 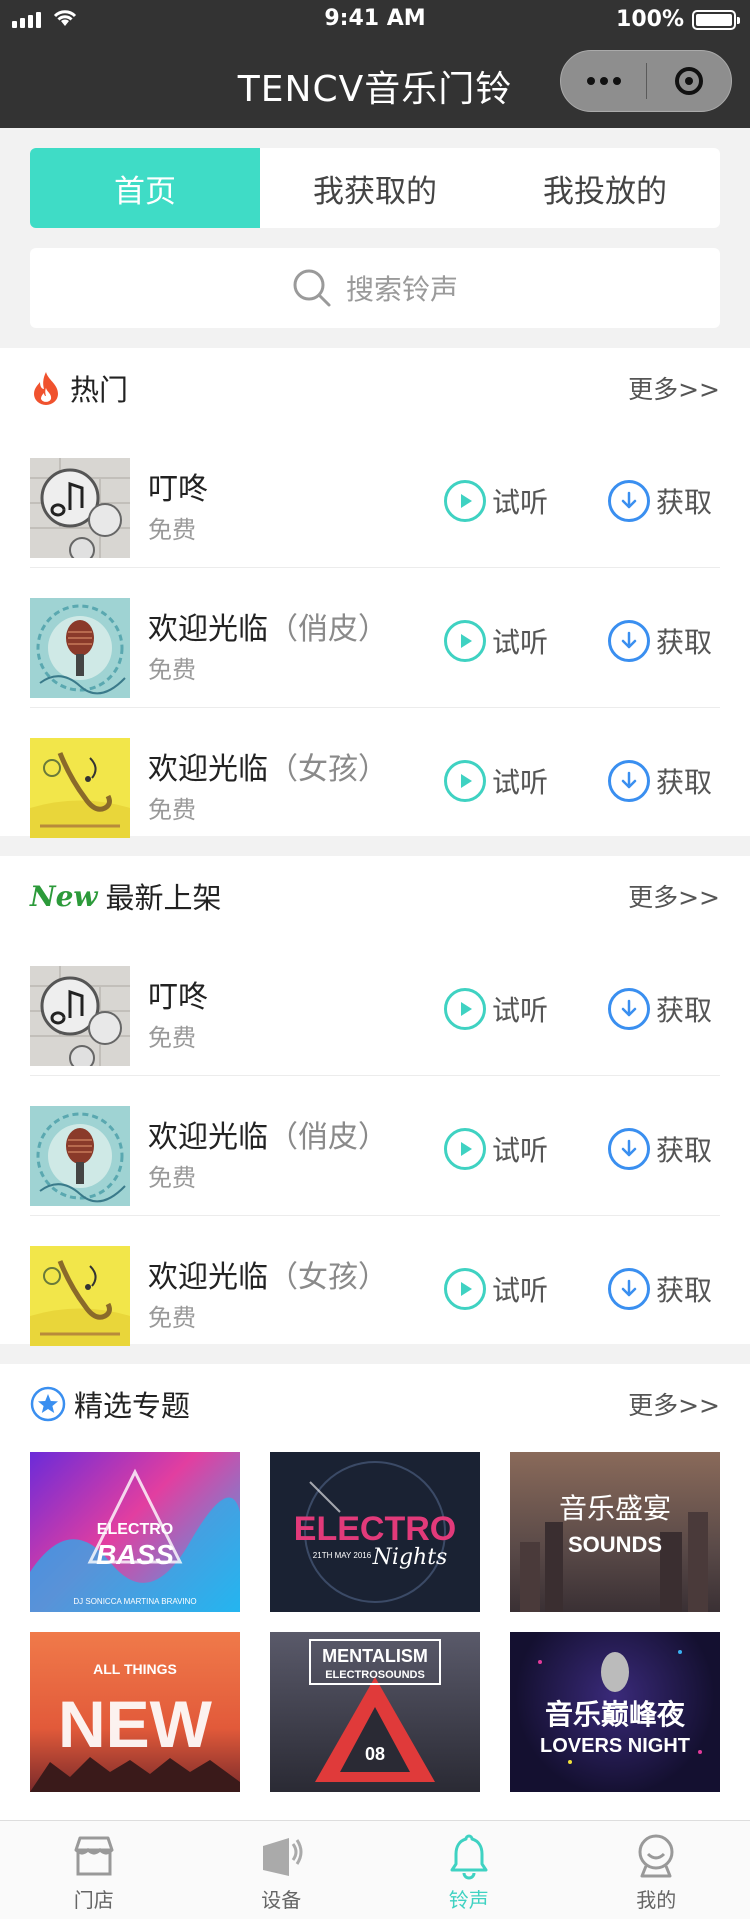 I want to click on tile-text: BASS, so click(x=135, y=1554).